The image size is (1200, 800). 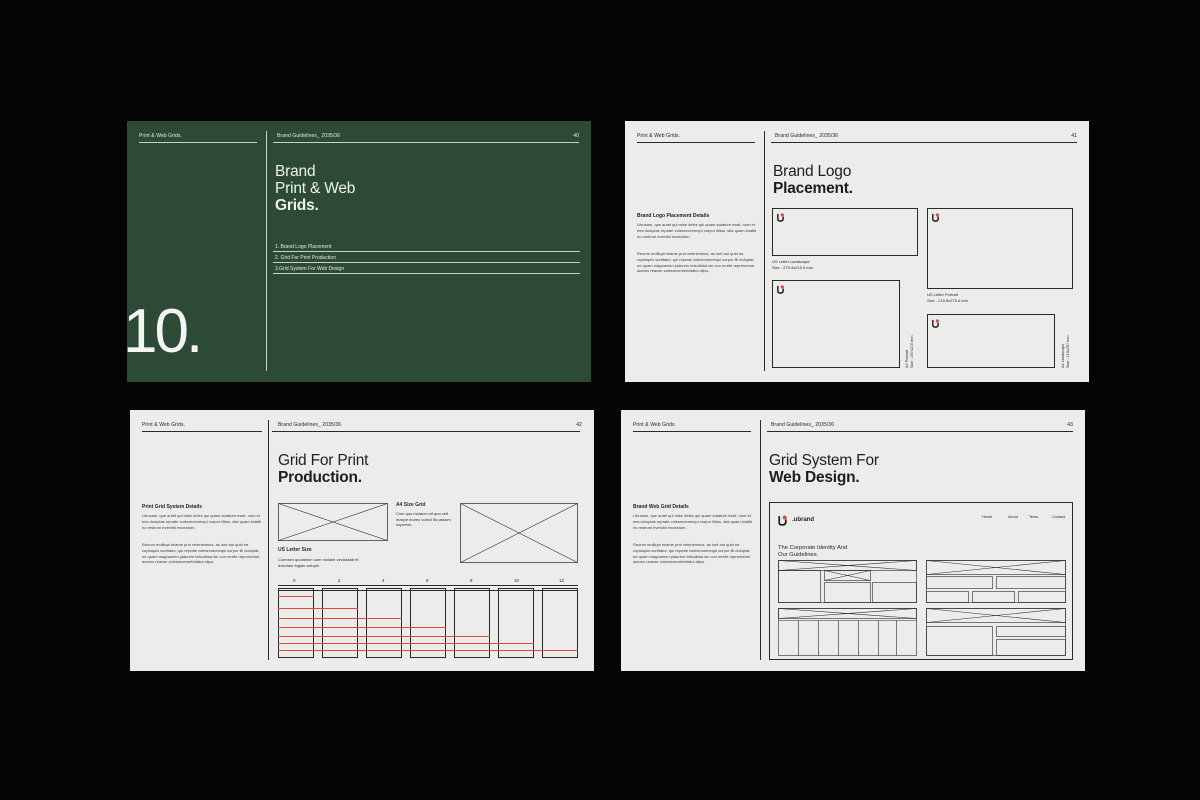 I want to click on web-nav-contact: Contact, so click(x=1059, y=517).